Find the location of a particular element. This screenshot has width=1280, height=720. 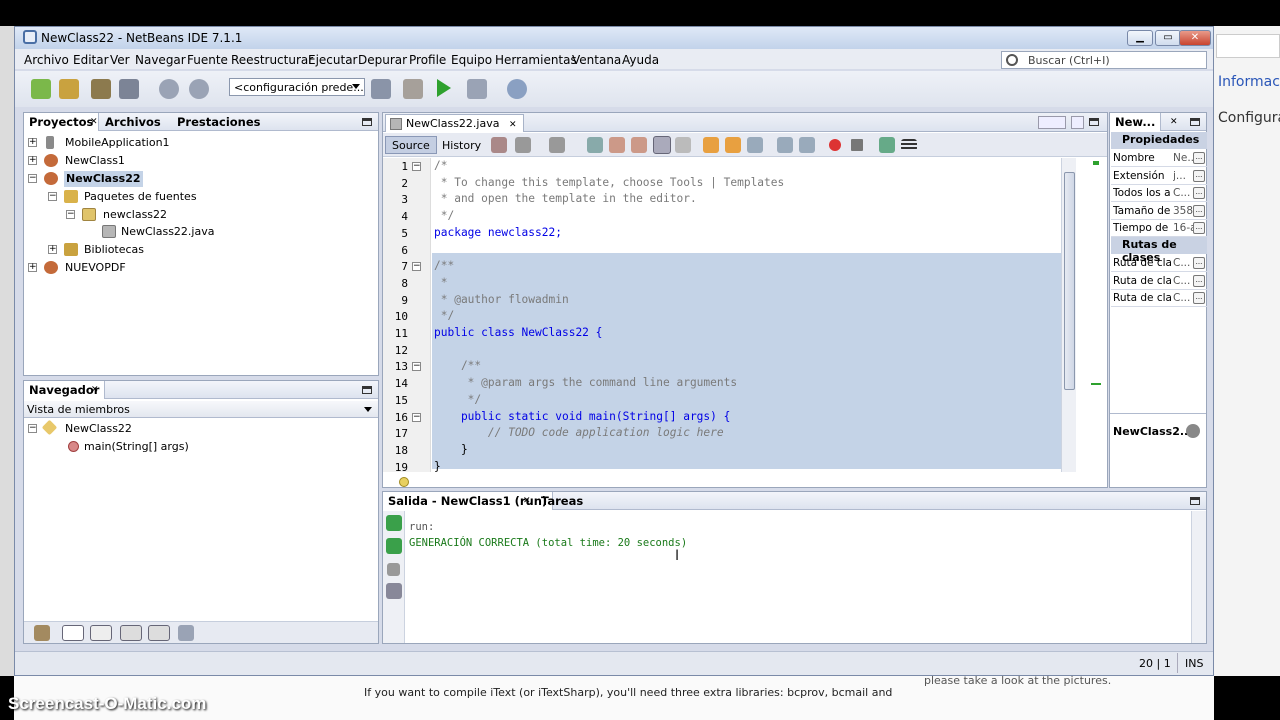

non-public-icon is located at coordinates (131, 633).